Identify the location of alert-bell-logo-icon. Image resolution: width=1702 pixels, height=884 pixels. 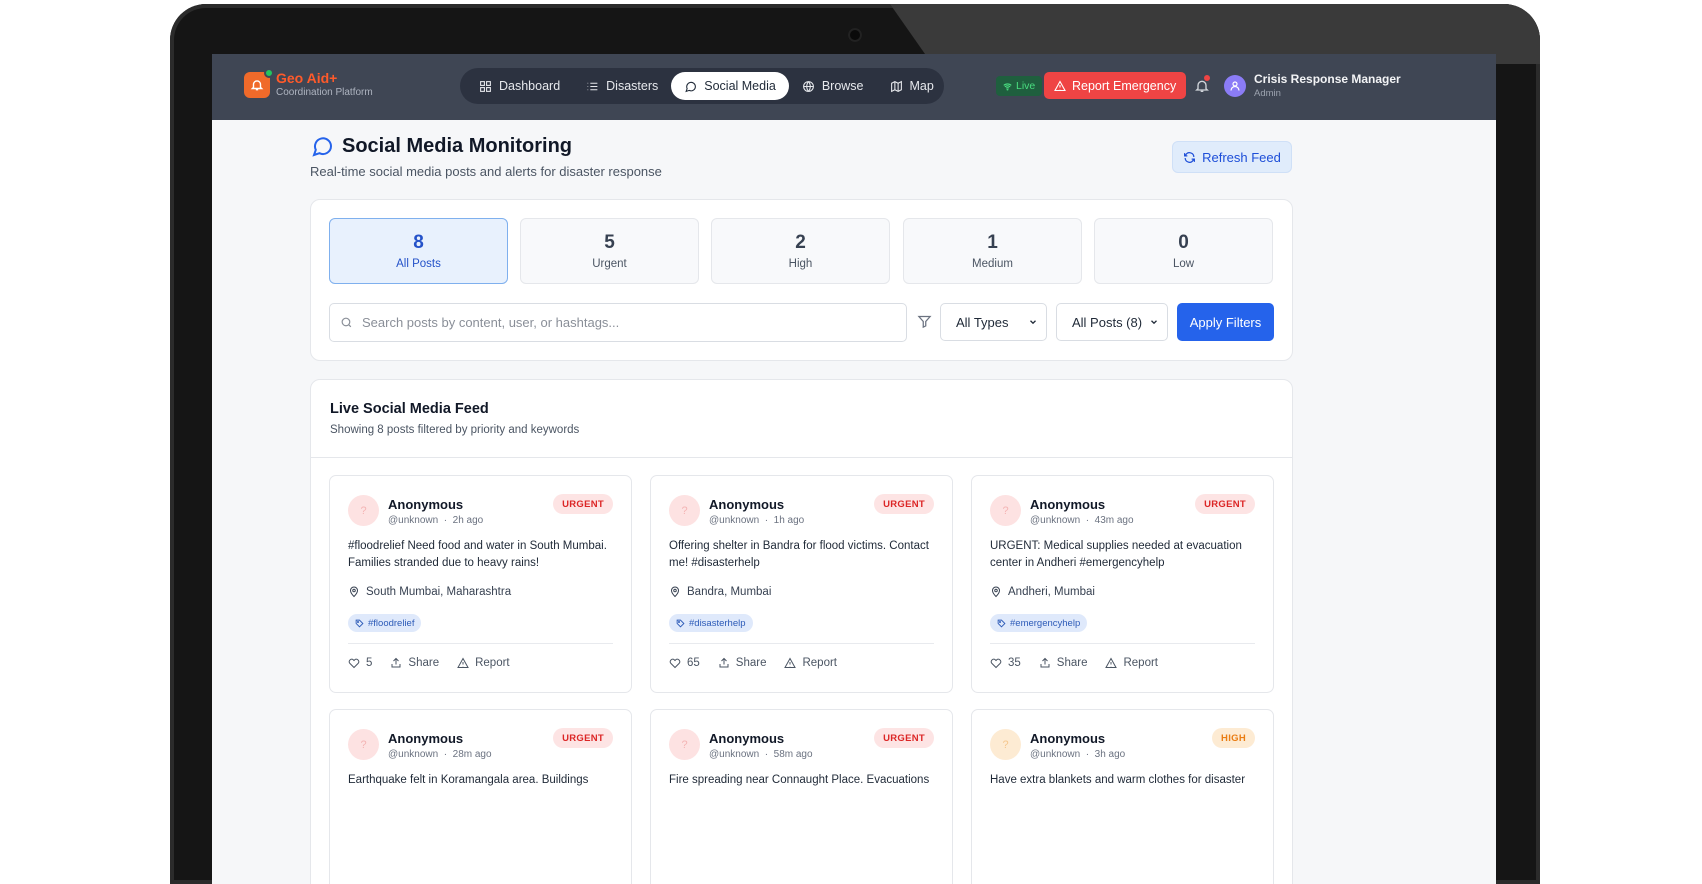
(259, 82).